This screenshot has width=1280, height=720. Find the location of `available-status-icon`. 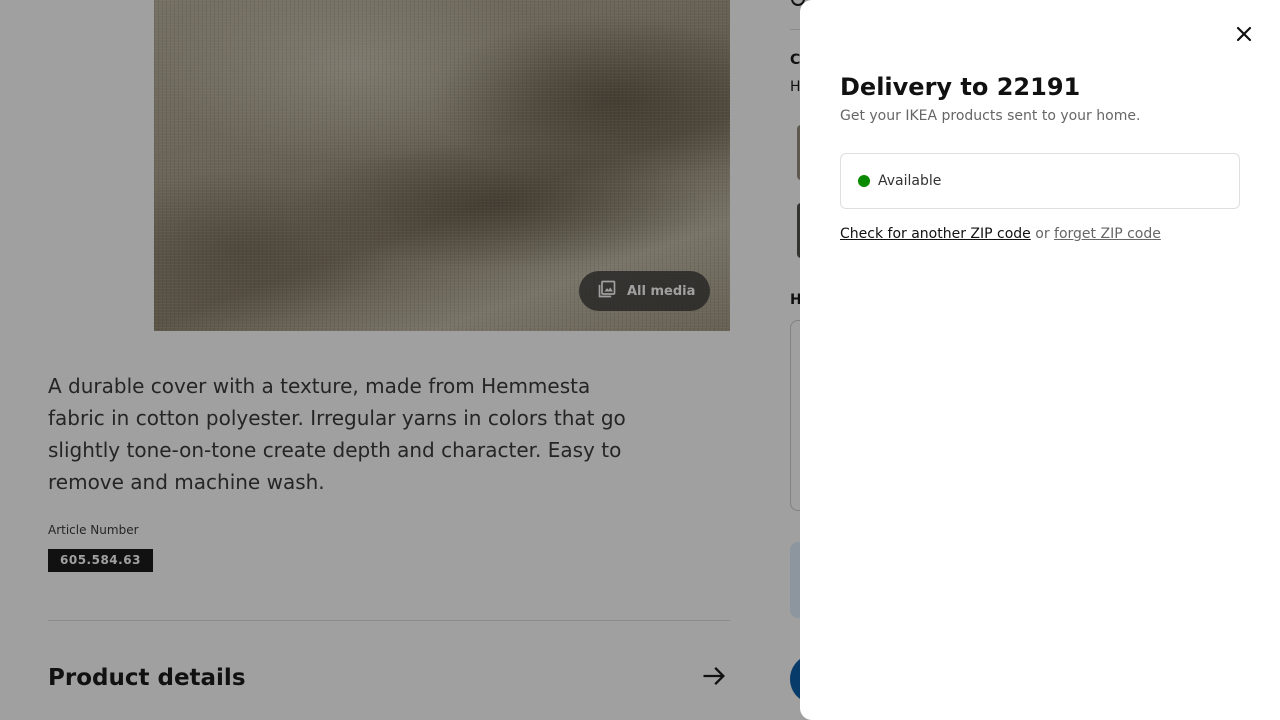

available-status-icon is located at coordinates (864, 181).